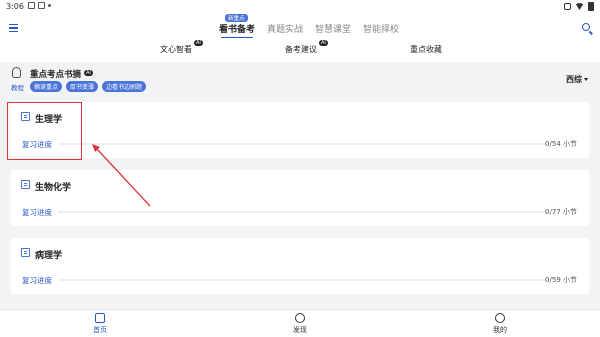 The image size is (600, 337). I want to click on system-icons, so click(579, 6).